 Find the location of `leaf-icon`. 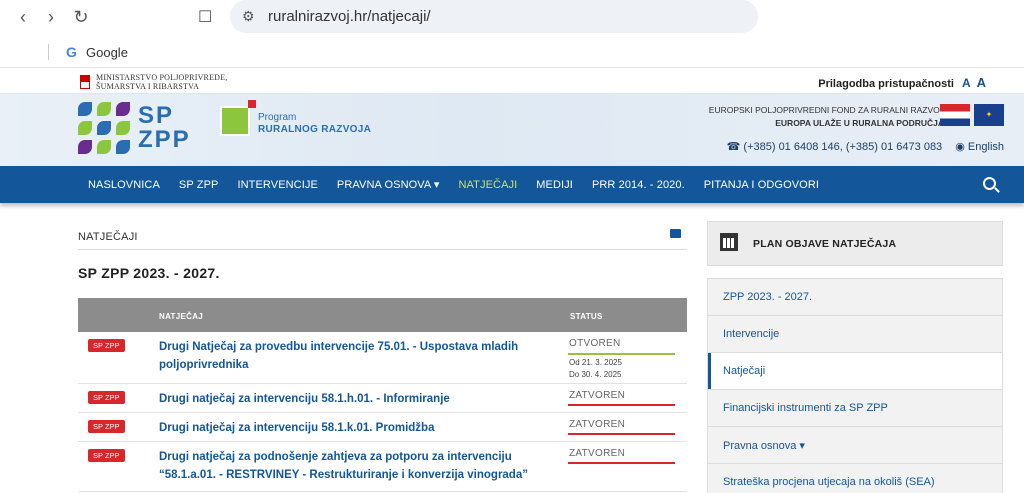

leaf-icon is located at coordinates (238, 118).